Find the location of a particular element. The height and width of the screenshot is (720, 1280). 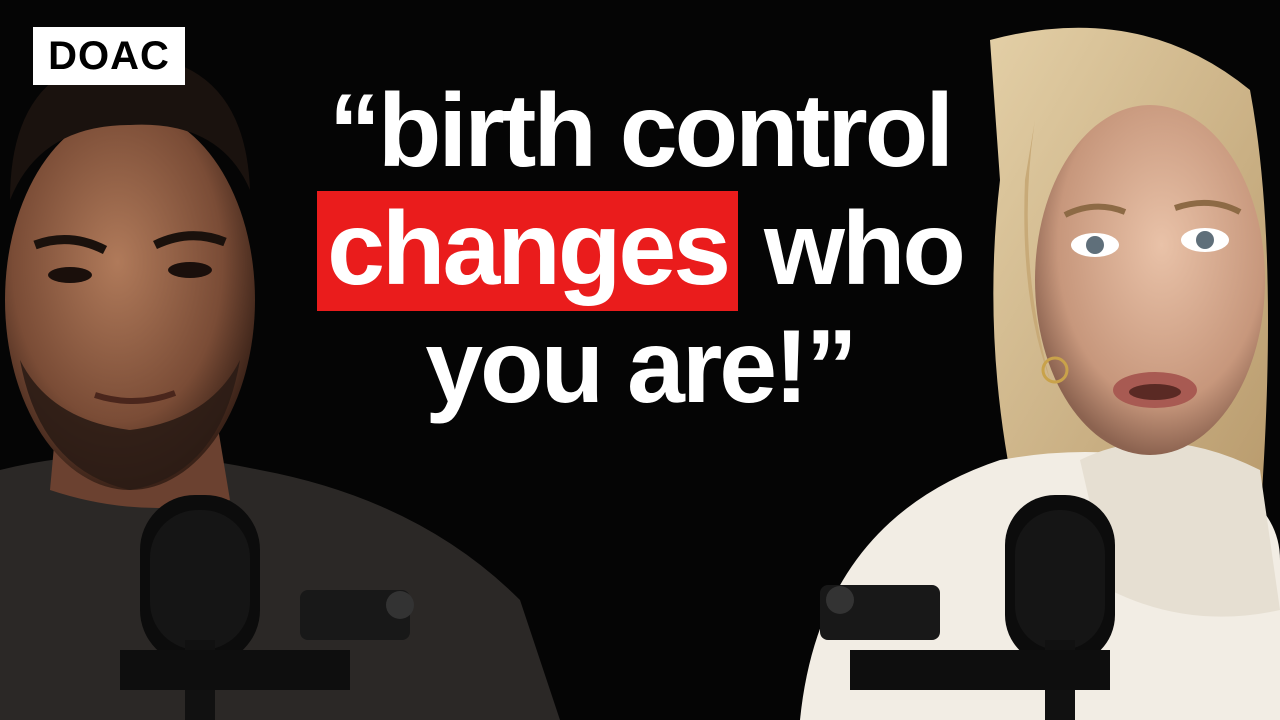

headline-highlight-word: changes is located at coordinates (528, 251).